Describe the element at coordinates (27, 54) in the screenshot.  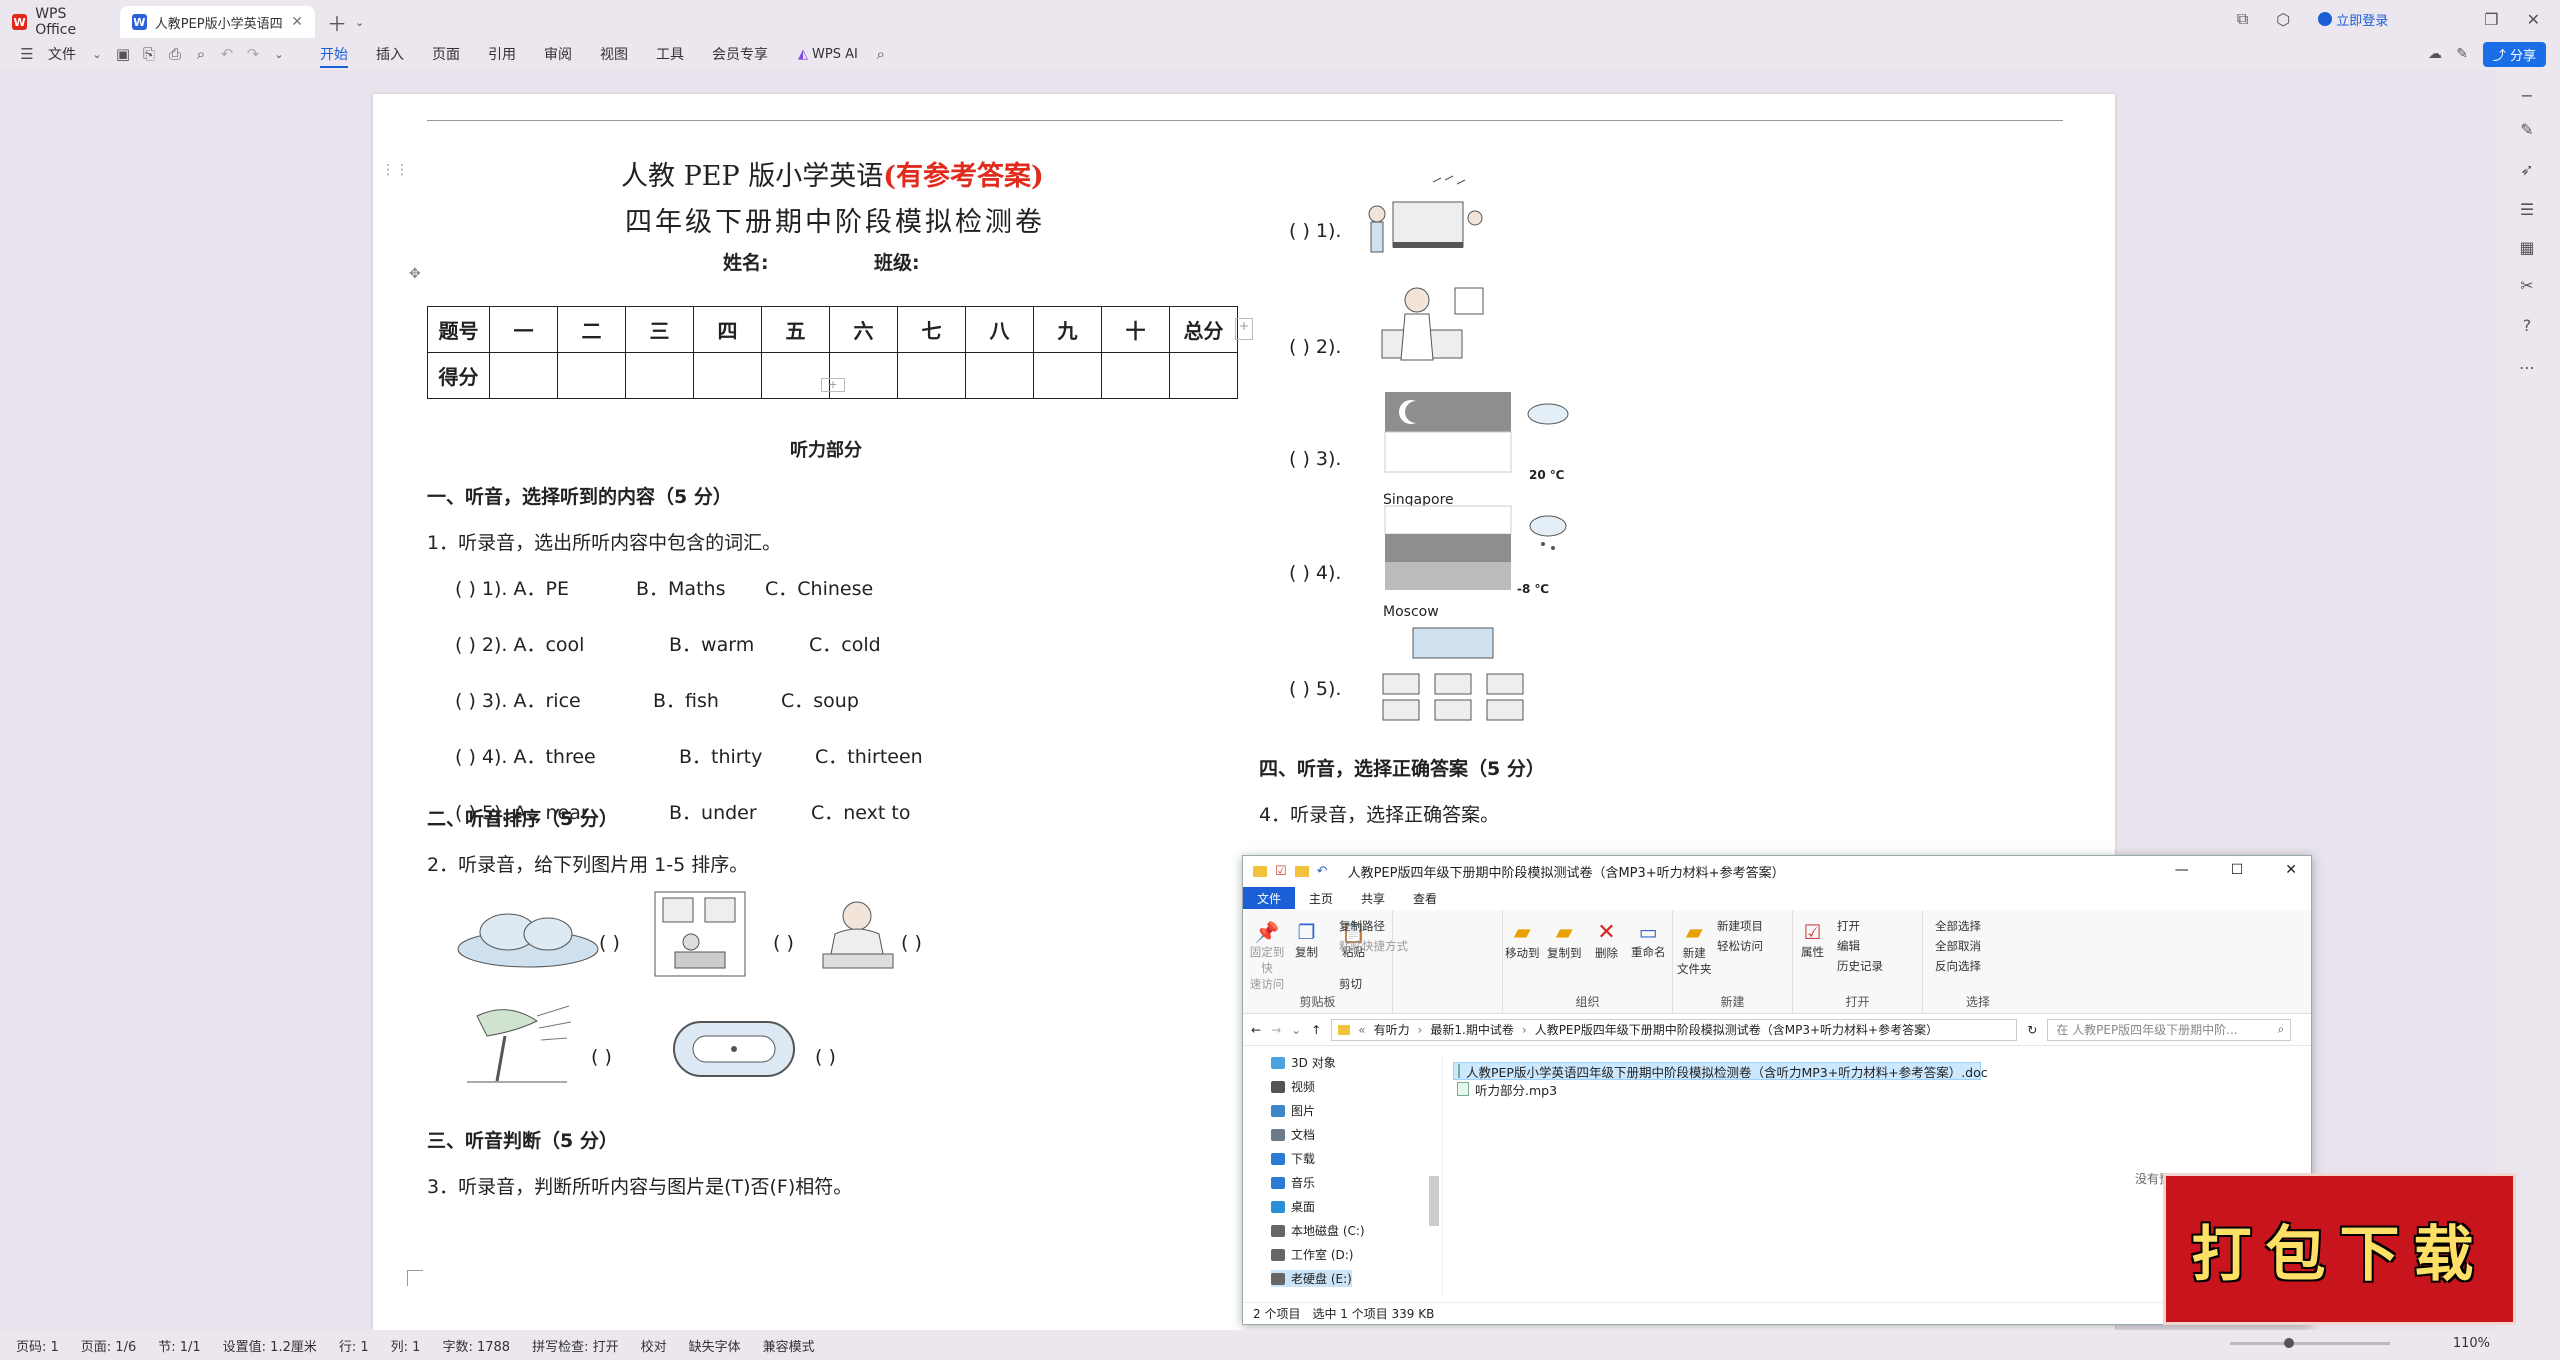
I see `menu-icon: ☰` at that location.